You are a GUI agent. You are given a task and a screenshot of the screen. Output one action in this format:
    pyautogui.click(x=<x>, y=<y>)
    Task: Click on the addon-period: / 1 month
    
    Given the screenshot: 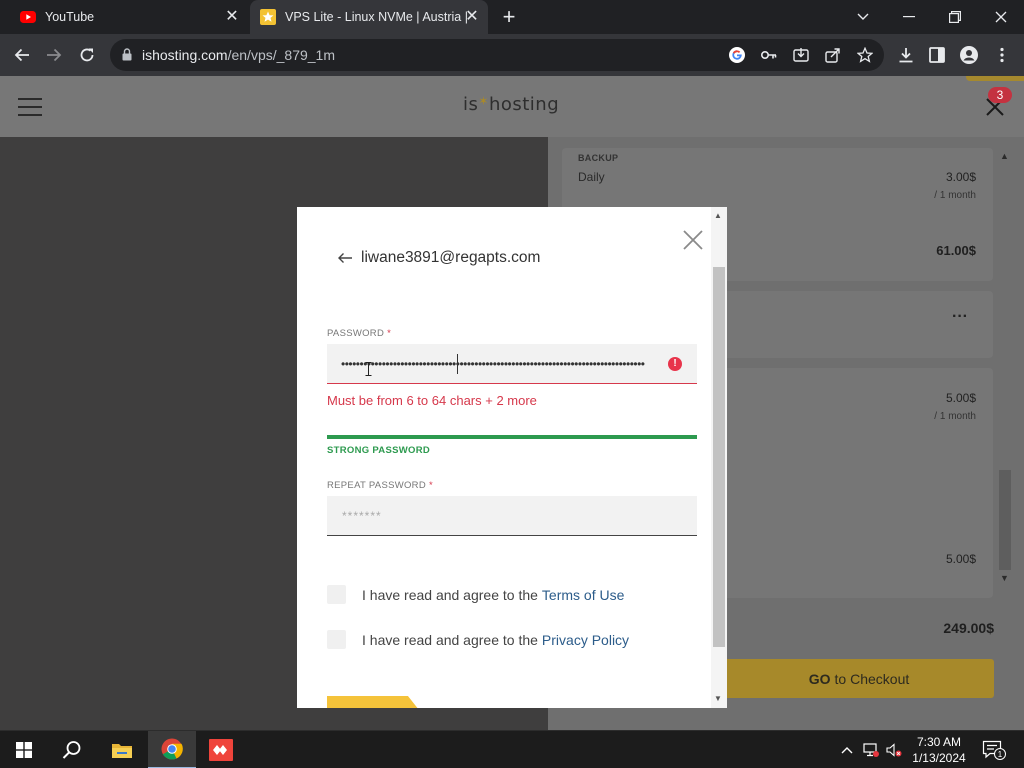 What is the action you would take?
    pyautogui.click(x=955, y=416)
    